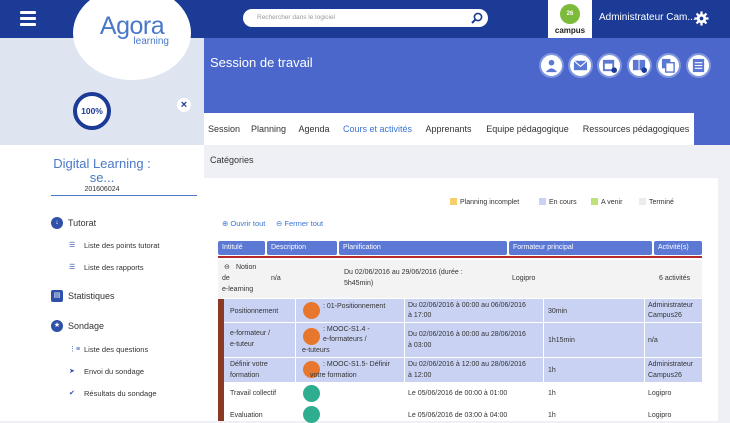 This screenshot has height=423, width=730. What do you see at coordinates (238, 289) in the screenshot?
I see `module-title-line3: e-learning` at bounding box center [238, 289].